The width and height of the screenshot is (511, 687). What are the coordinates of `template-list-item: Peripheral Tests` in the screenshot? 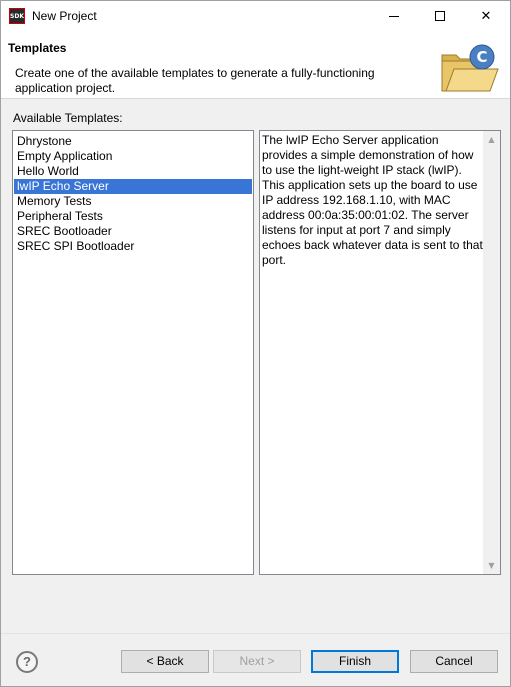 It's located at (133, 216).